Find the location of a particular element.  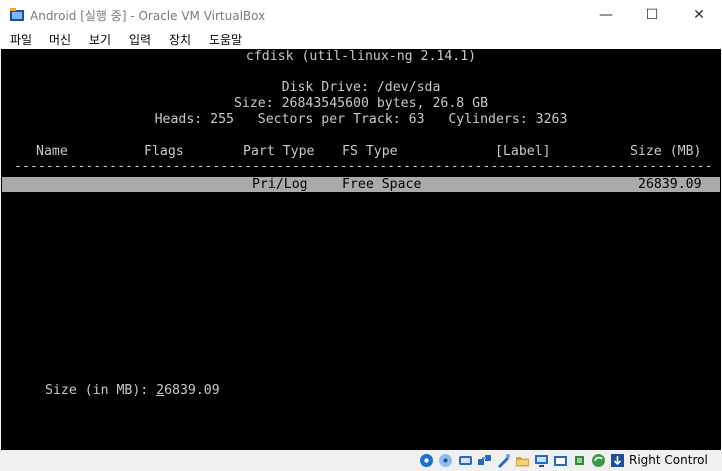

maximize-button: ☐ is located at coordinates (652, 15).